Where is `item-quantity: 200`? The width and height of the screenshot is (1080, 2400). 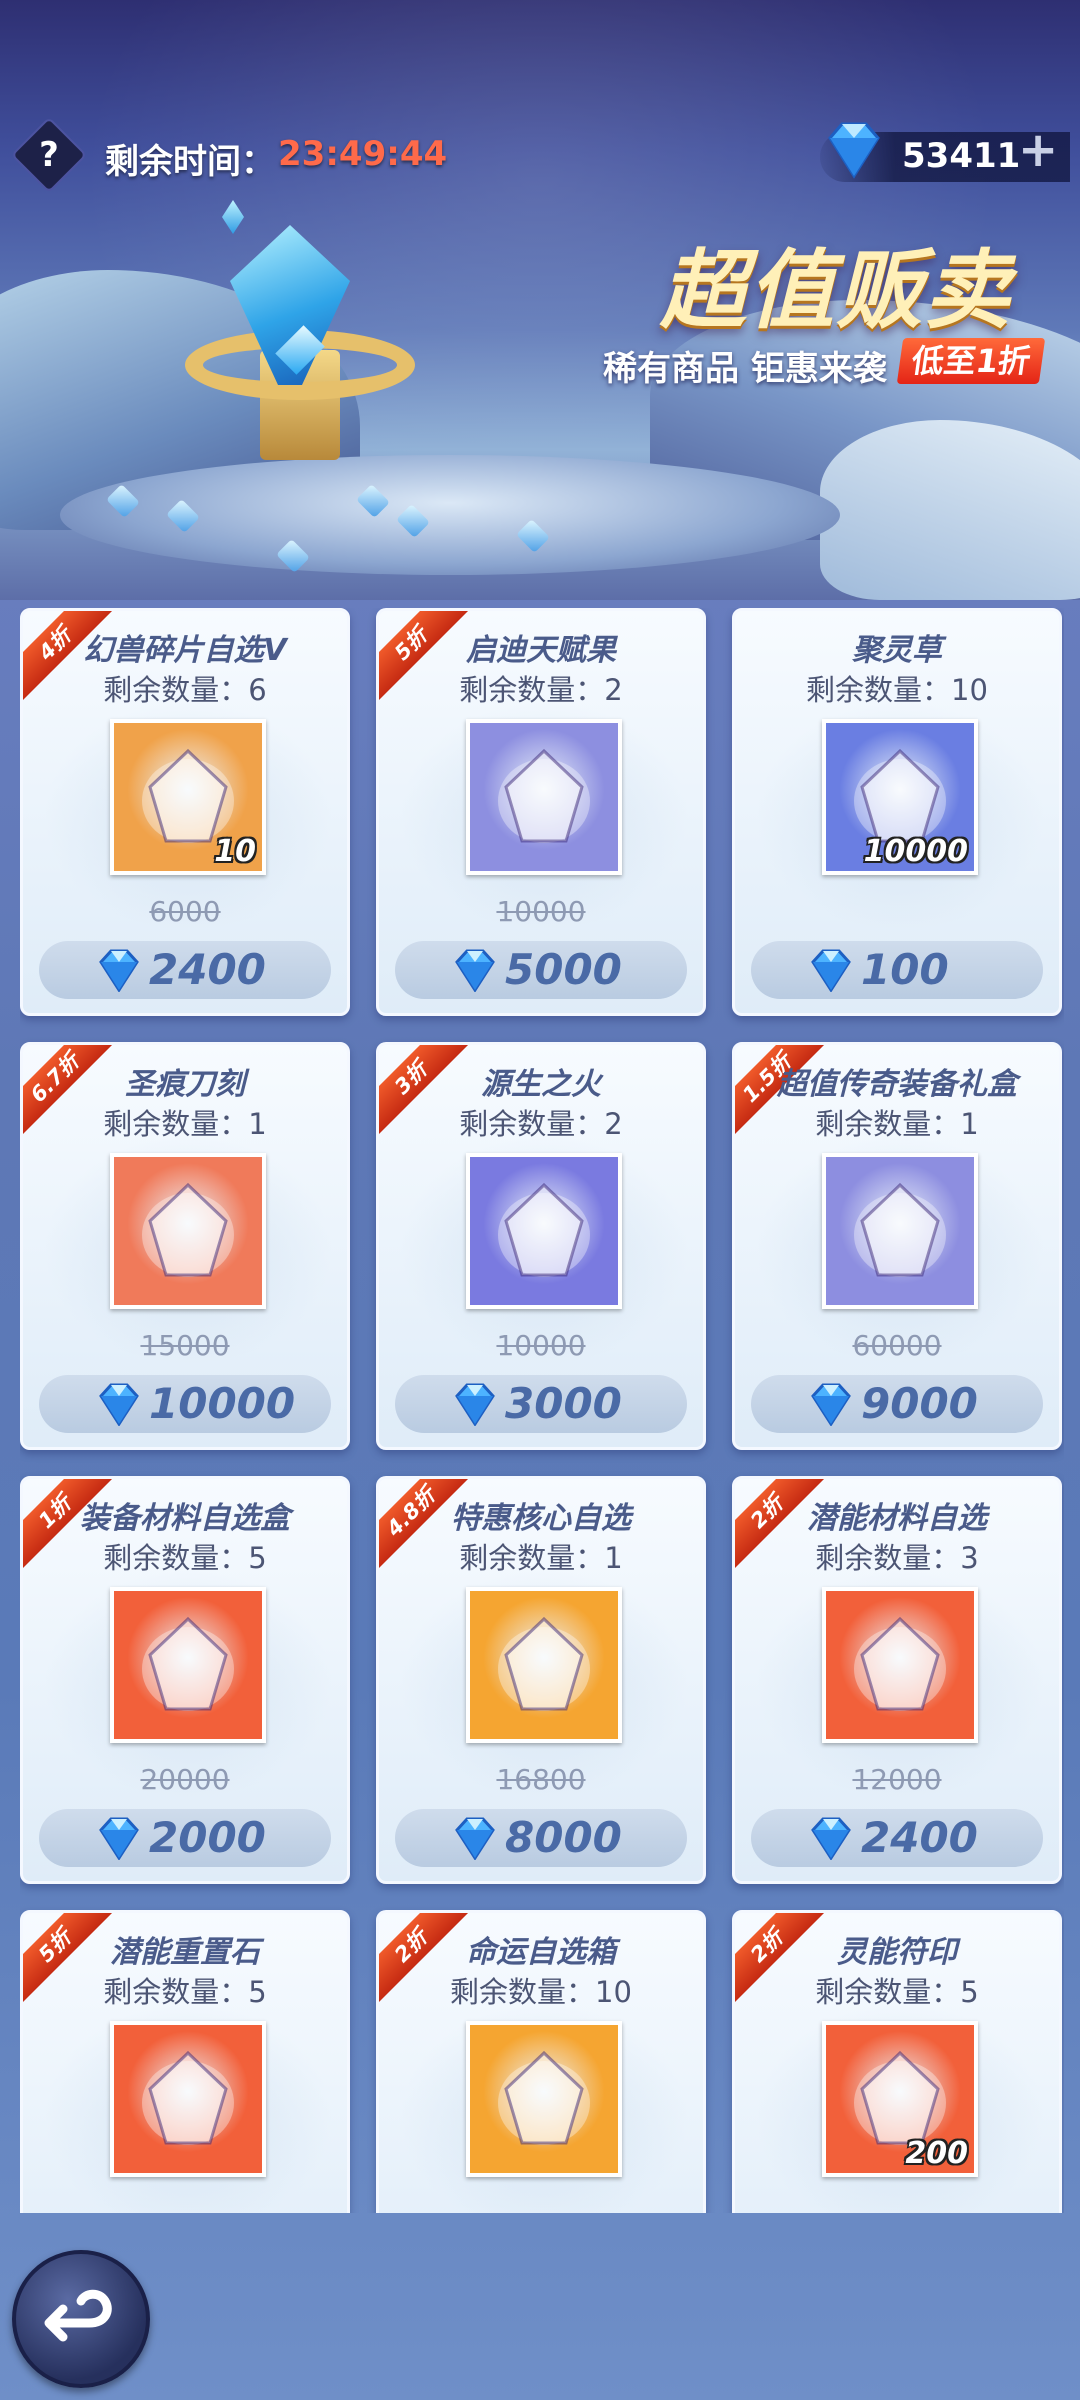 item-quantity: 200 is located at coordinates (936, 2153).